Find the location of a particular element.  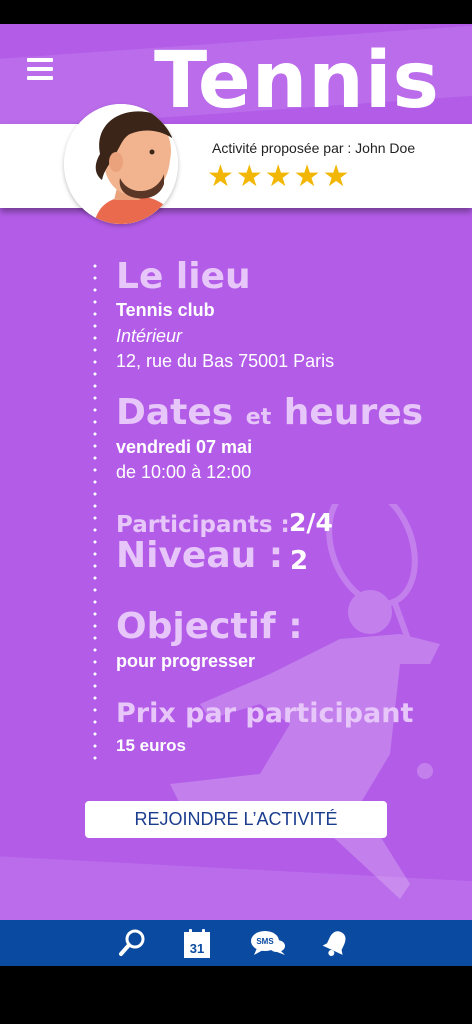

venue-type: Intérieur is located at coordinates (149, 336).